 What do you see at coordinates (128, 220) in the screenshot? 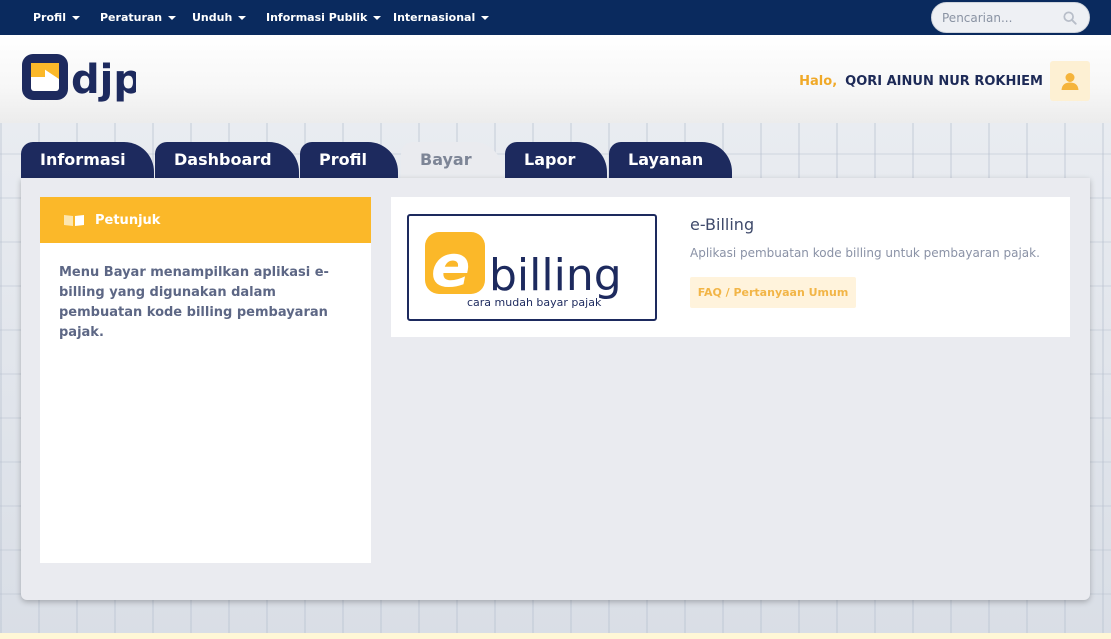
I see `petunjuk-title: Petunjuk` at bounding box center [128, 220].